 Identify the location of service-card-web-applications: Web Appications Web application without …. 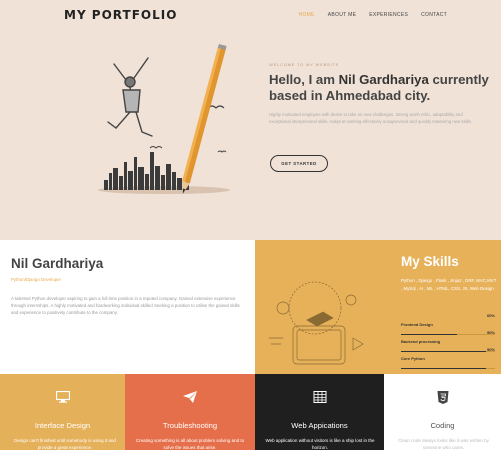
(319, 412).